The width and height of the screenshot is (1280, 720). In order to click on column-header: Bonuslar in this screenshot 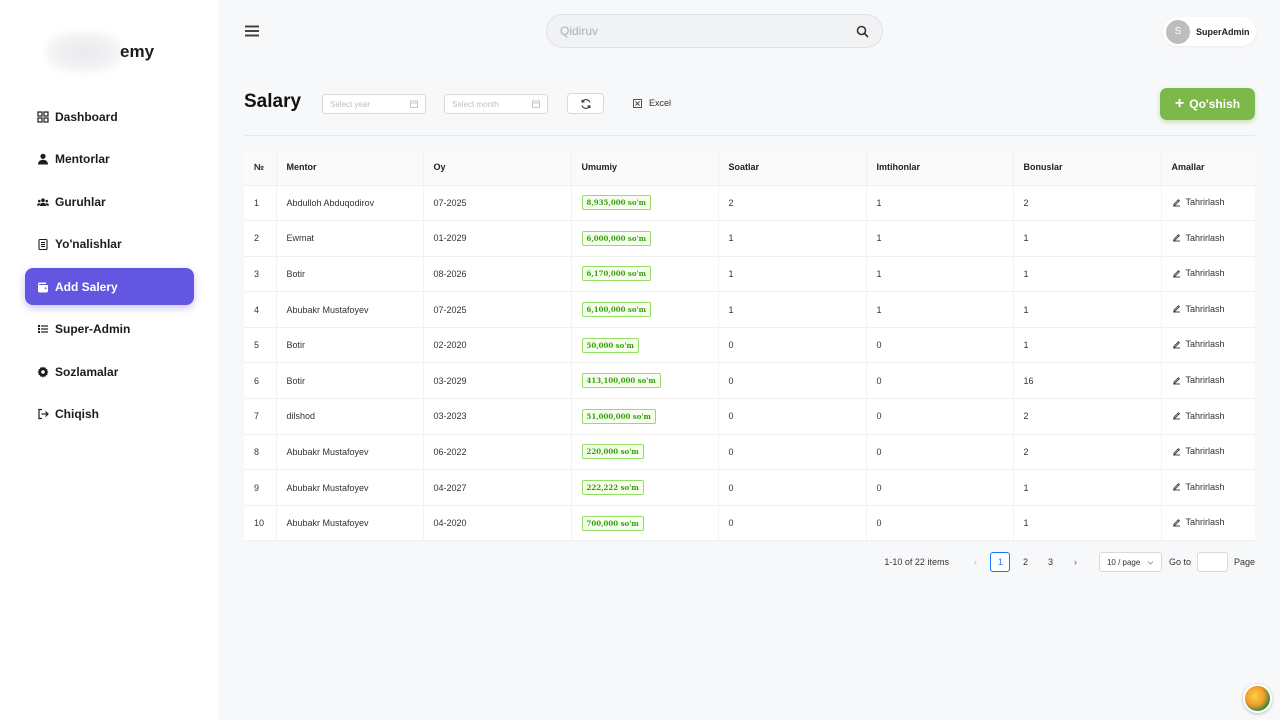, I will do `click(1087, 168)`.